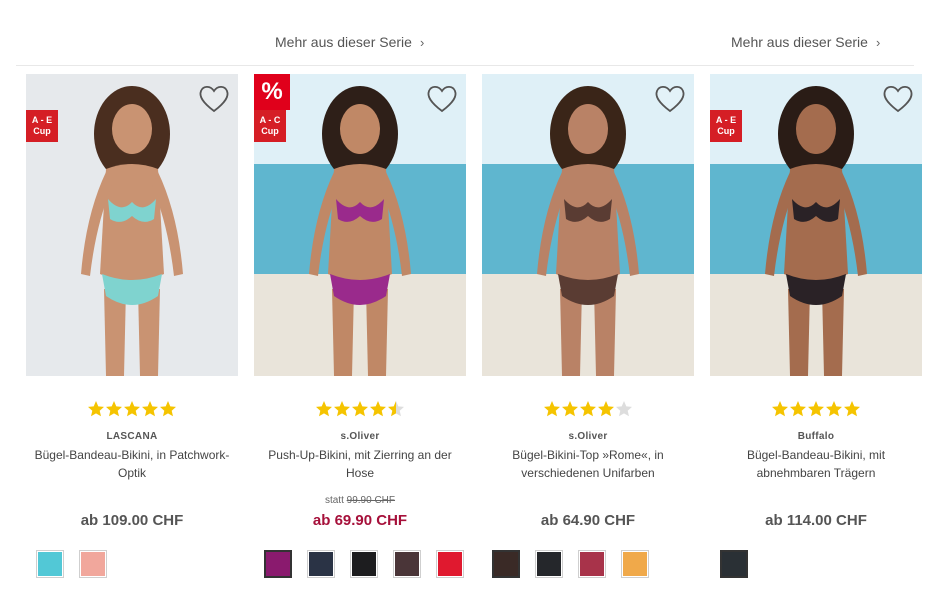  Describe the element at coordinates (132, 520) in the screenshot. I see `product-price: ab 109.00 CHF` at that location.